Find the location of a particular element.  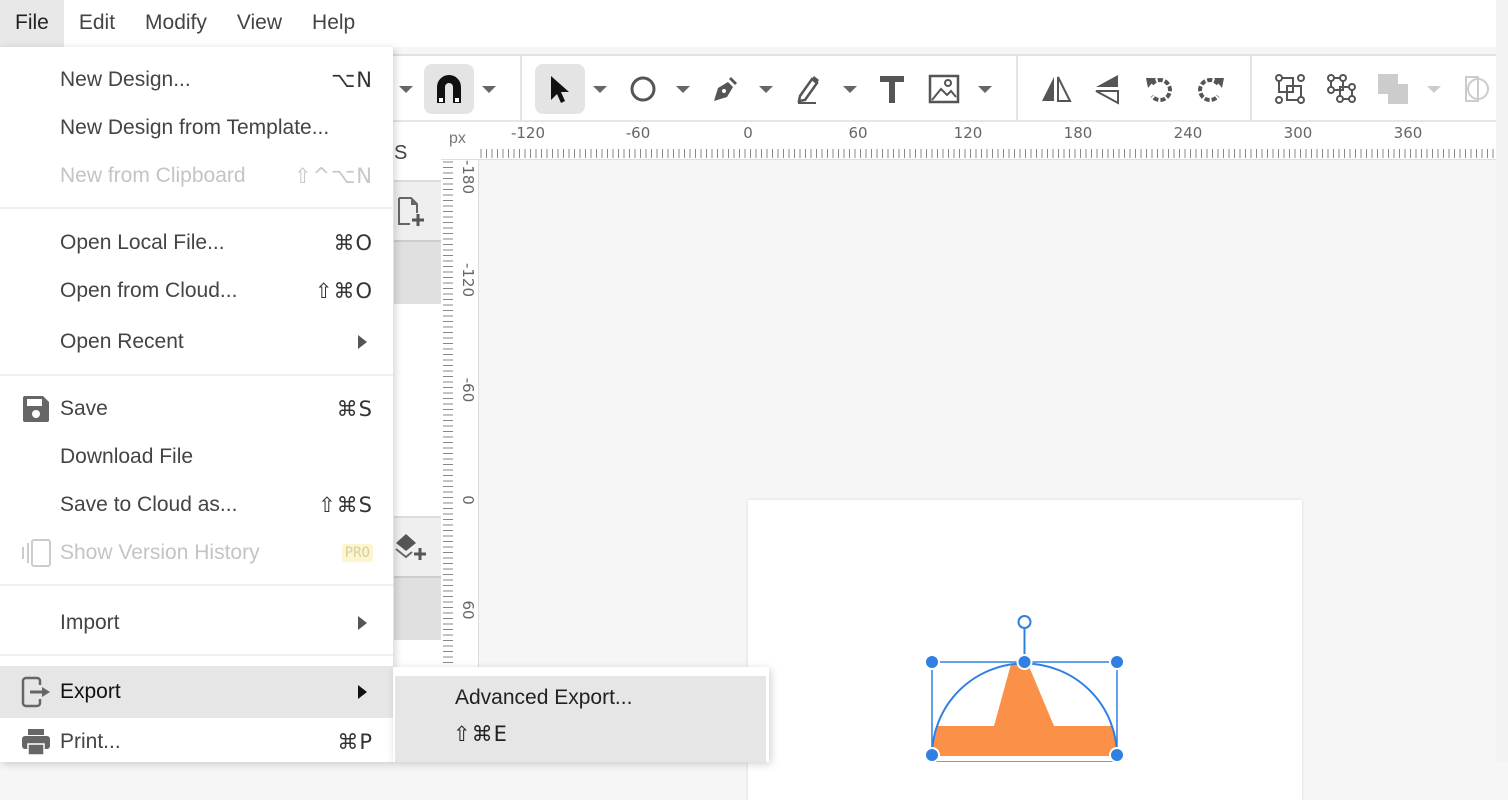

version-history-icon is located at coordinates (36, 553).